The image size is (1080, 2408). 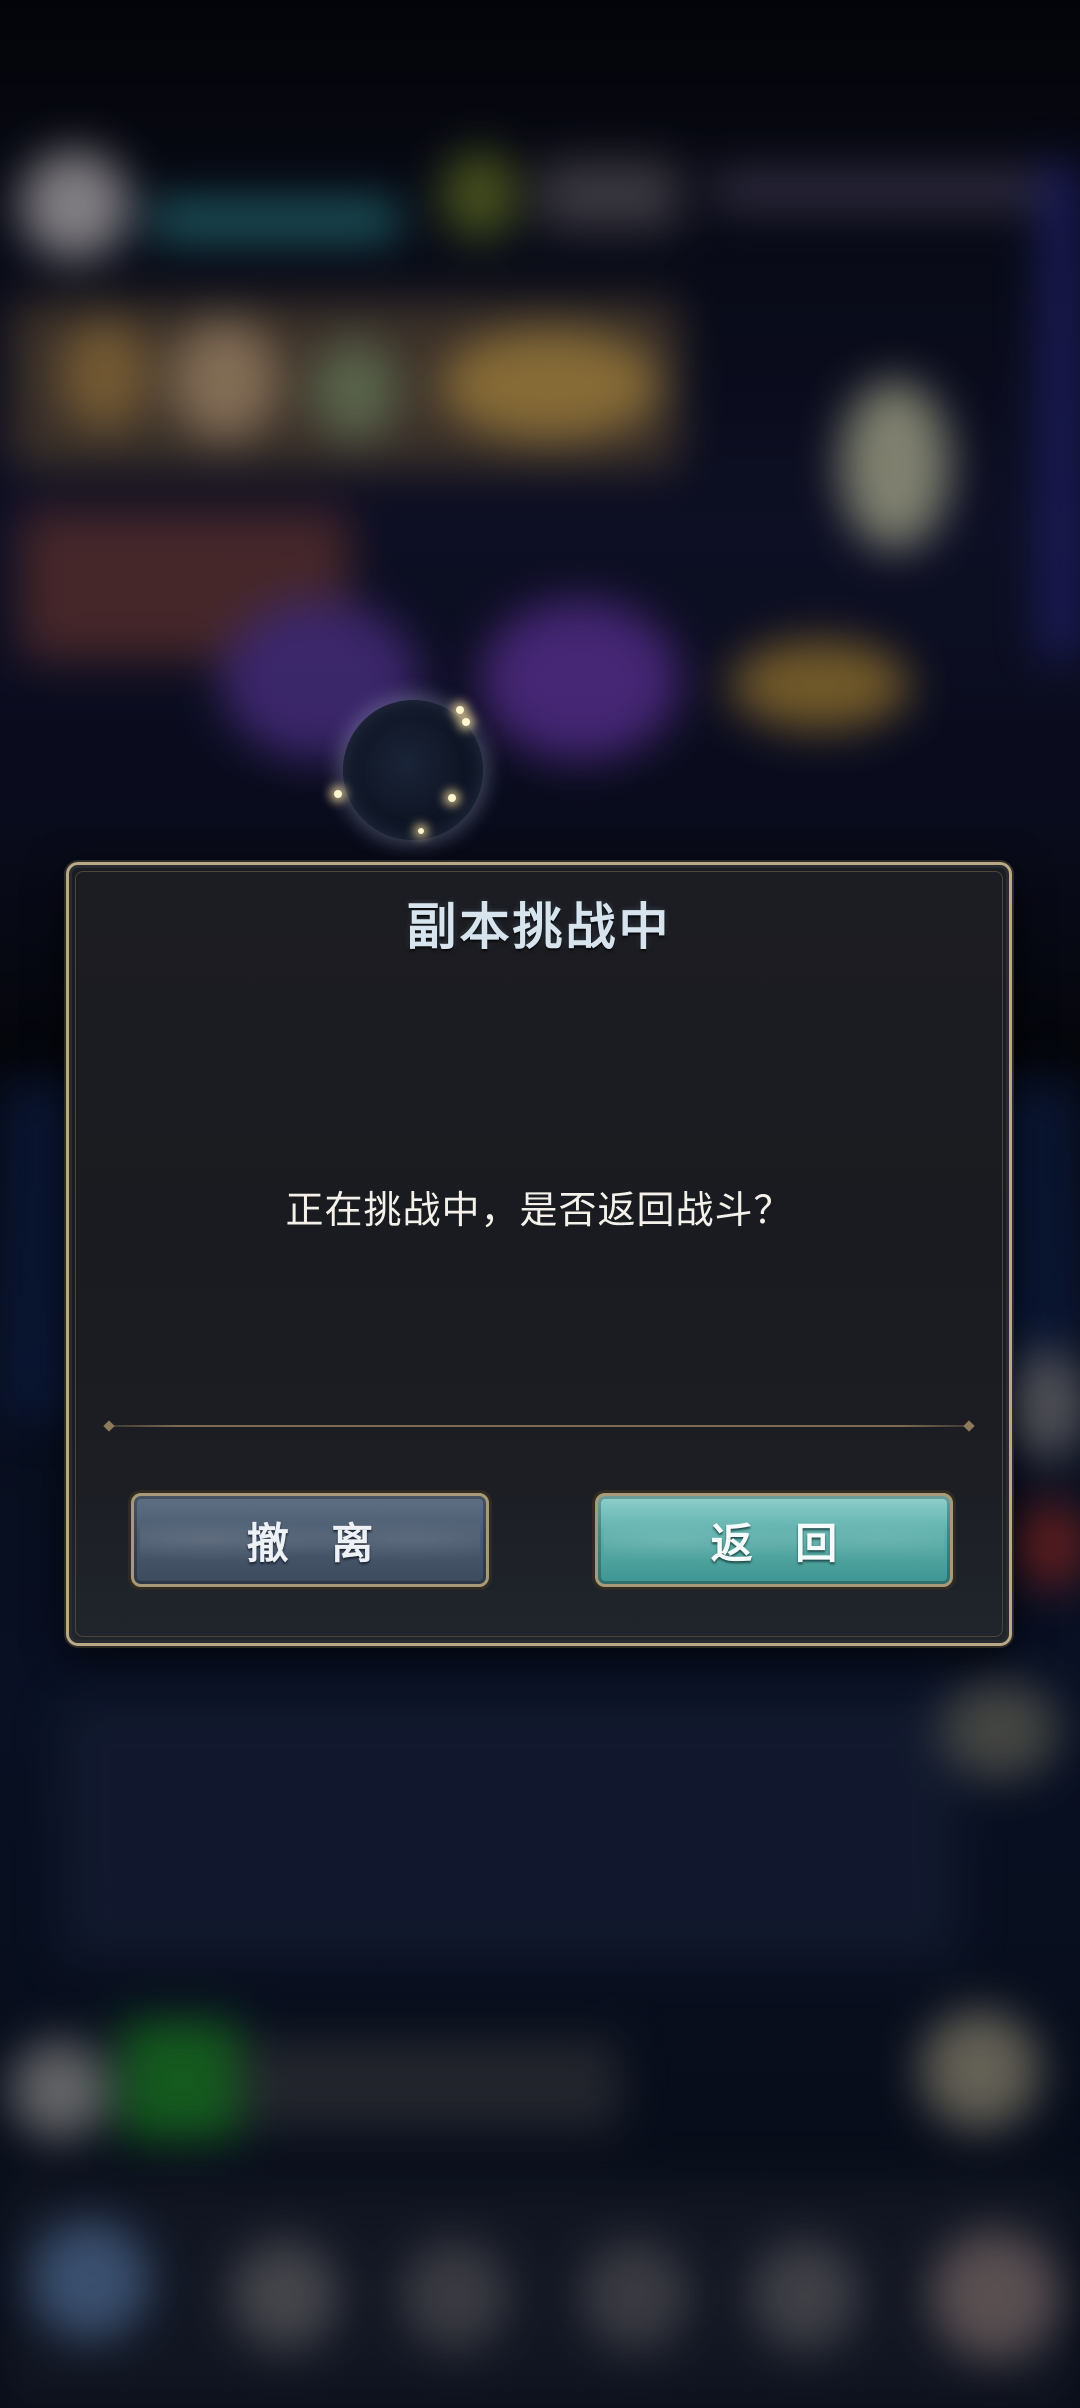 I want to click on return-button-label: 返 回, so click(x=781, y=1543).